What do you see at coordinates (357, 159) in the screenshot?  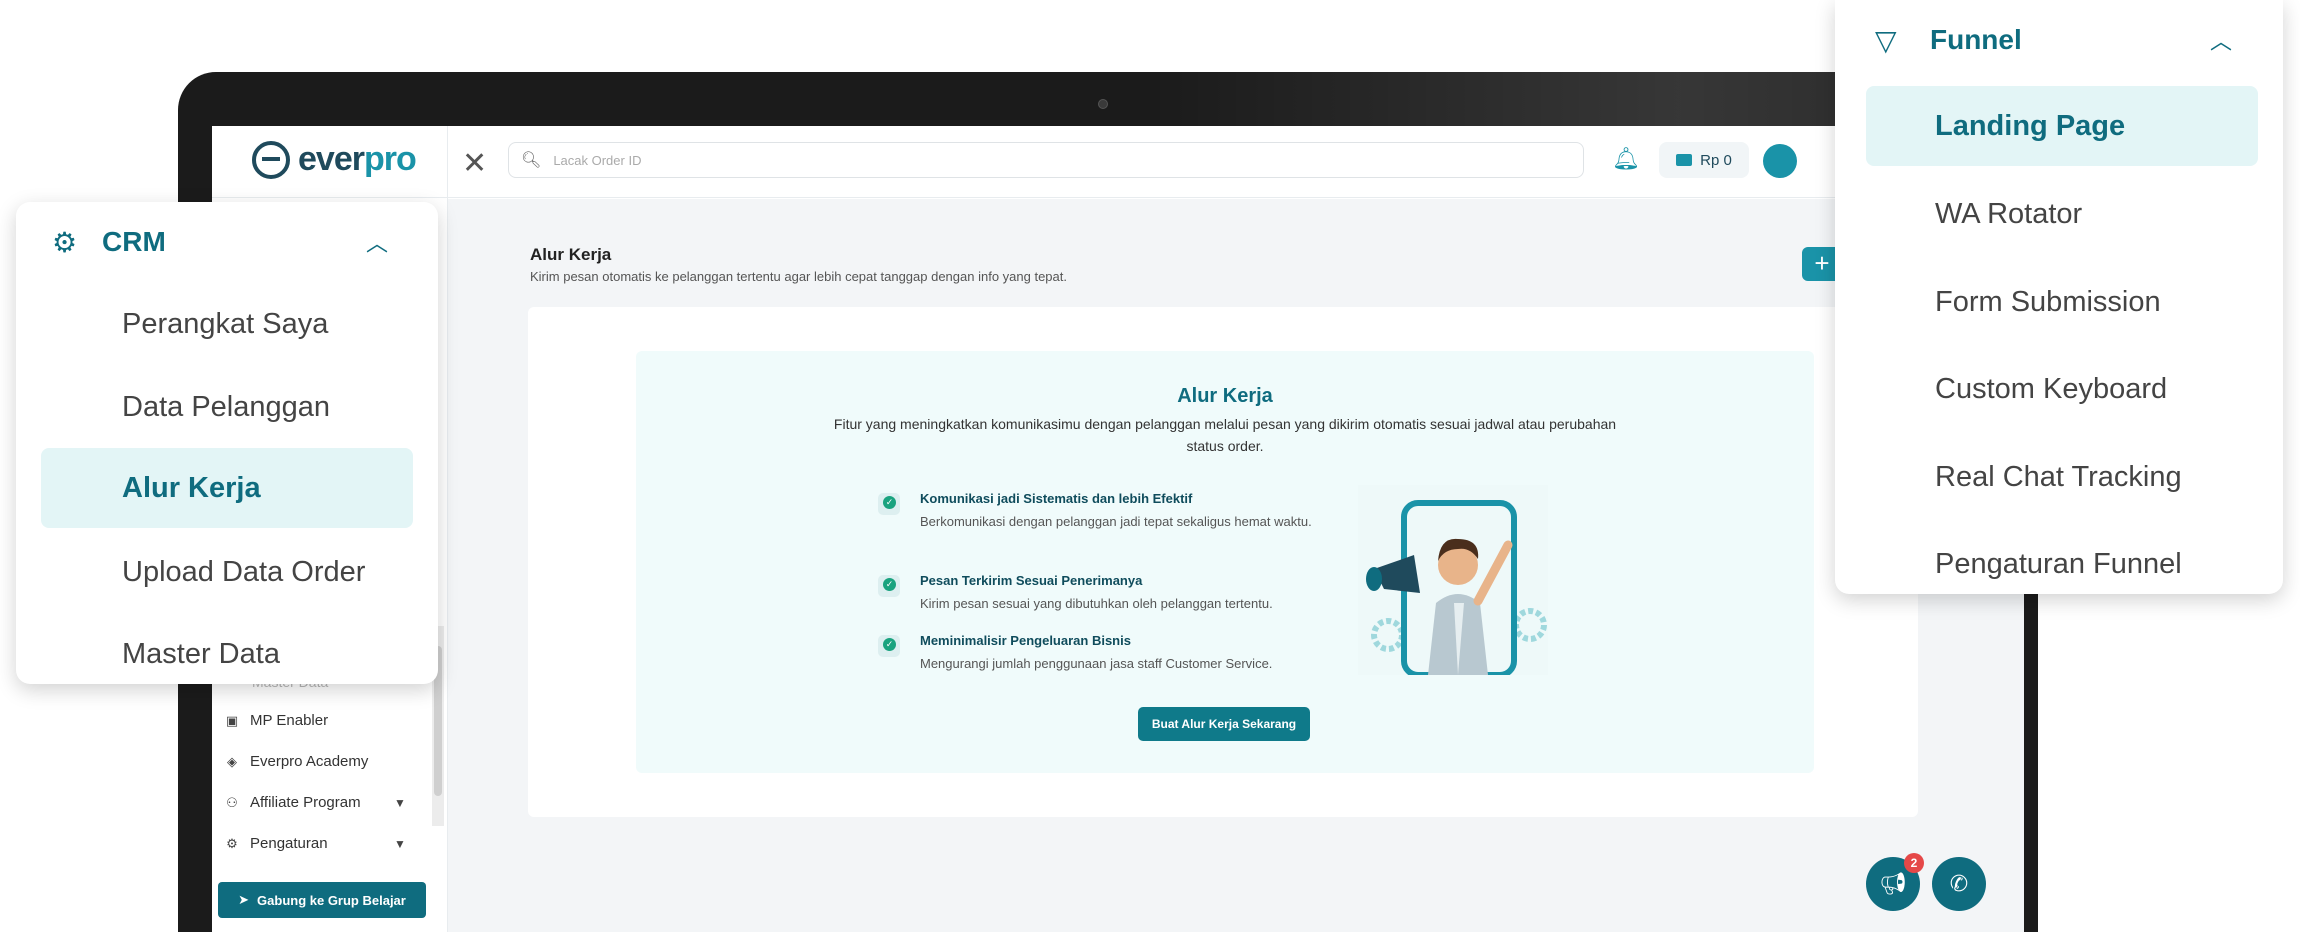 I see `logo-text: everpro` at bounding box center [357, 159].